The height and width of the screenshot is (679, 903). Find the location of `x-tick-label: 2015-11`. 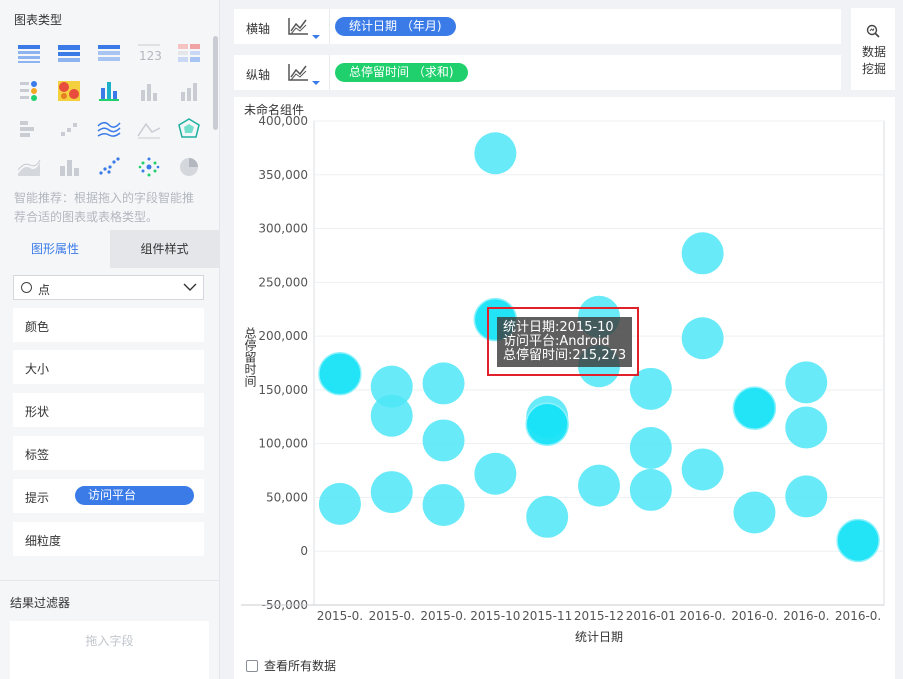

x-tick-label: 2015-11 is located at coordinates (547, 616).